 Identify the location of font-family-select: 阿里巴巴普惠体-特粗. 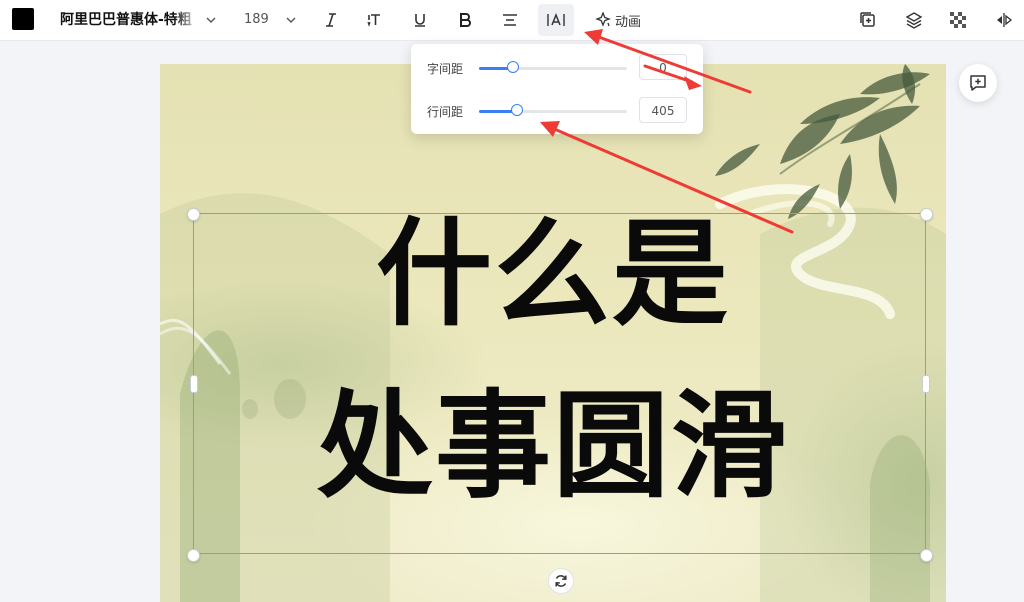
(130, 20).